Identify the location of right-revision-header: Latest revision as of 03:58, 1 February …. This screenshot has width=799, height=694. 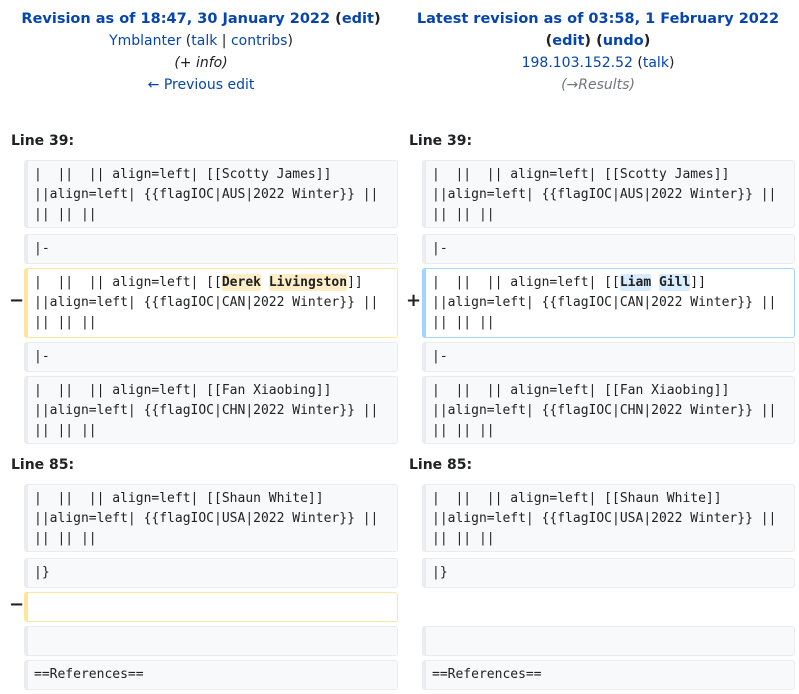
(598, 52).